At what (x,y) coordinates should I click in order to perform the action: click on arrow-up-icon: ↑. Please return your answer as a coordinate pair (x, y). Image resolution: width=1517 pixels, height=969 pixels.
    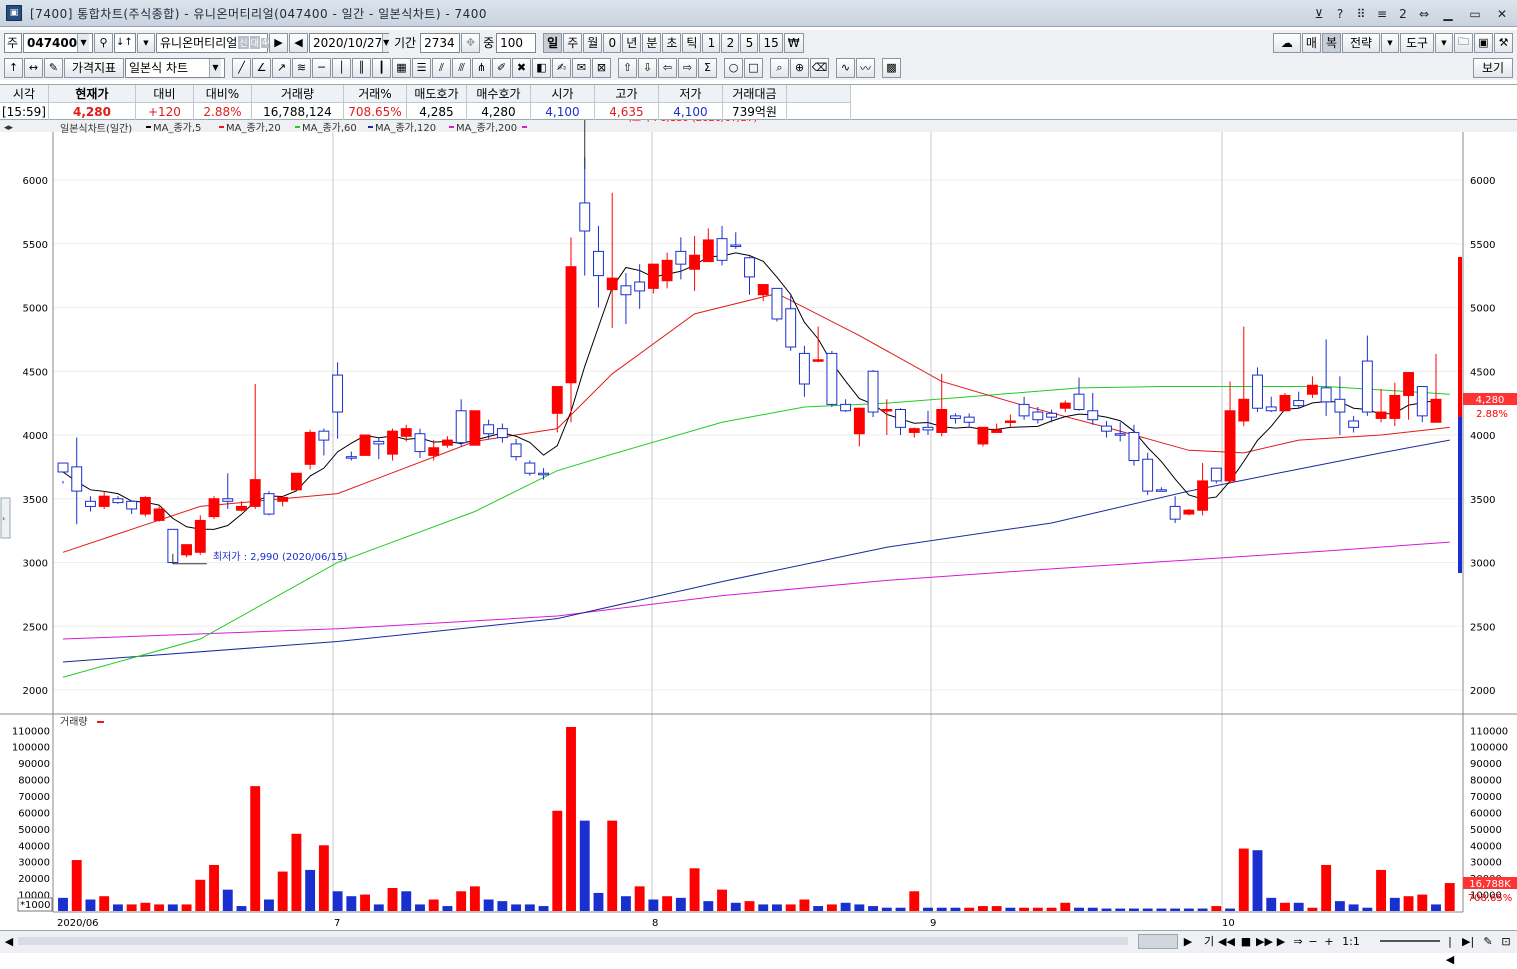
    Looking at the image, I should click on (13, 67).